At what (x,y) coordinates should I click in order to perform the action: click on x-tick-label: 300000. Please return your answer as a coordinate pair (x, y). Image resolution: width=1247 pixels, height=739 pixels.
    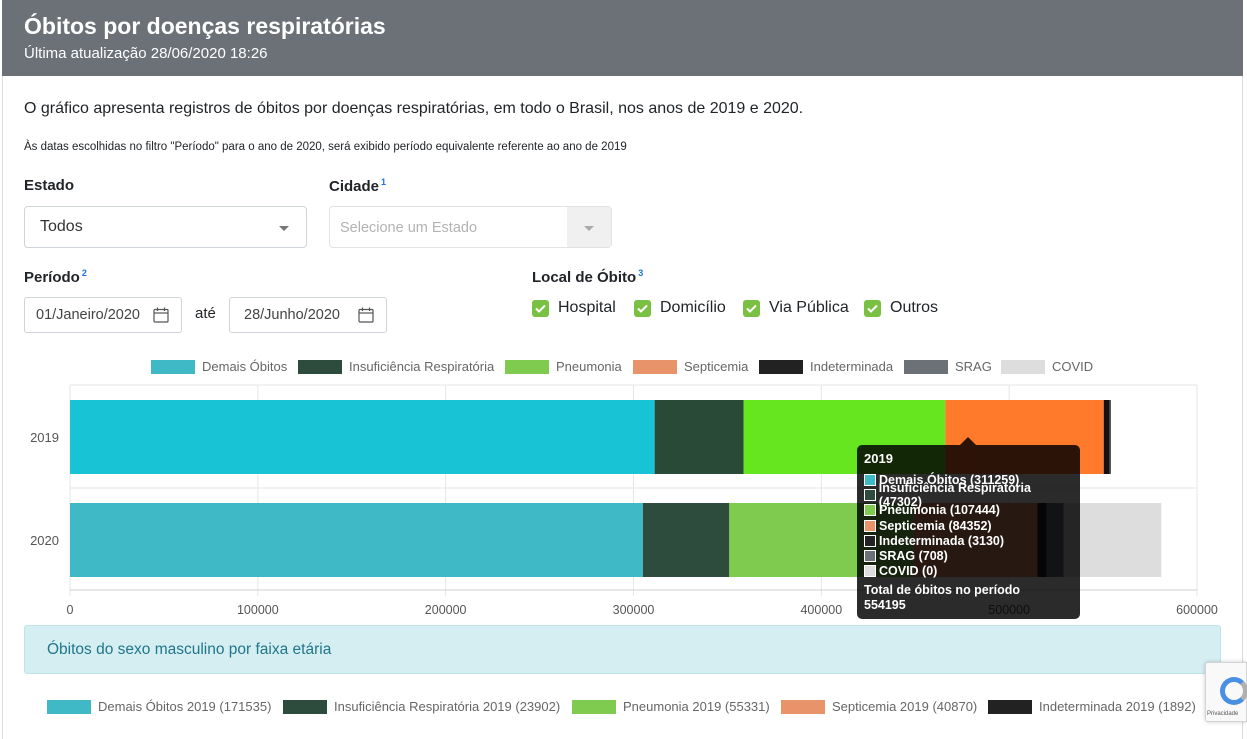
    Looking at the image, I should click on (634, 610).